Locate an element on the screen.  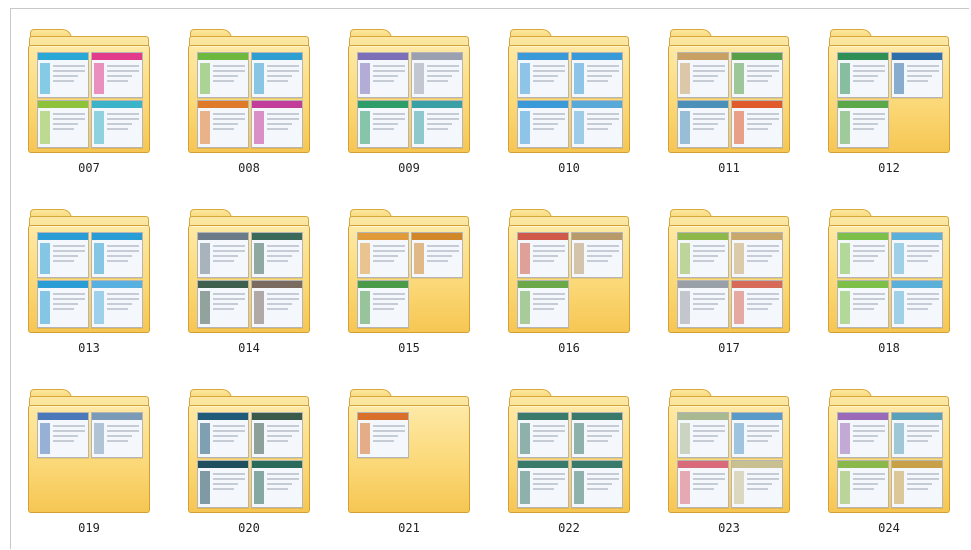
folder-item: 011 is located at coordinates (729, 108).